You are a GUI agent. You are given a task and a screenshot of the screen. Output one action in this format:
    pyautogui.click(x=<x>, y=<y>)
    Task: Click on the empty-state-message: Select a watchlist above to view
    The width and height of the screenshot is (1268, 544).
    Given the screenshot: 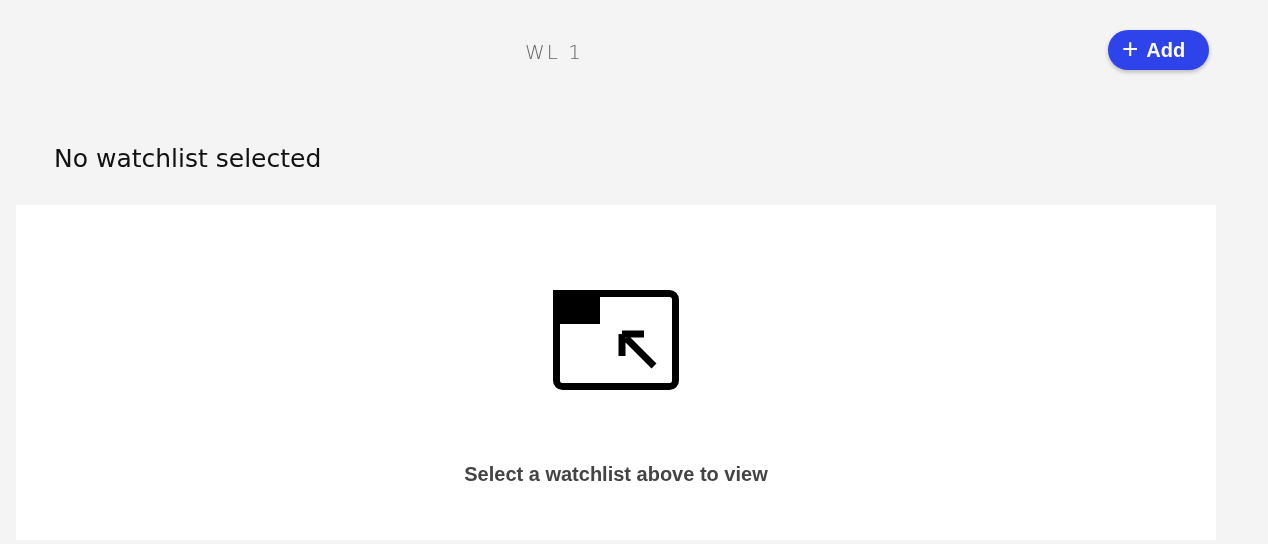 What is the action you would take?
    pyautogui.click(x=616, y=474)
    